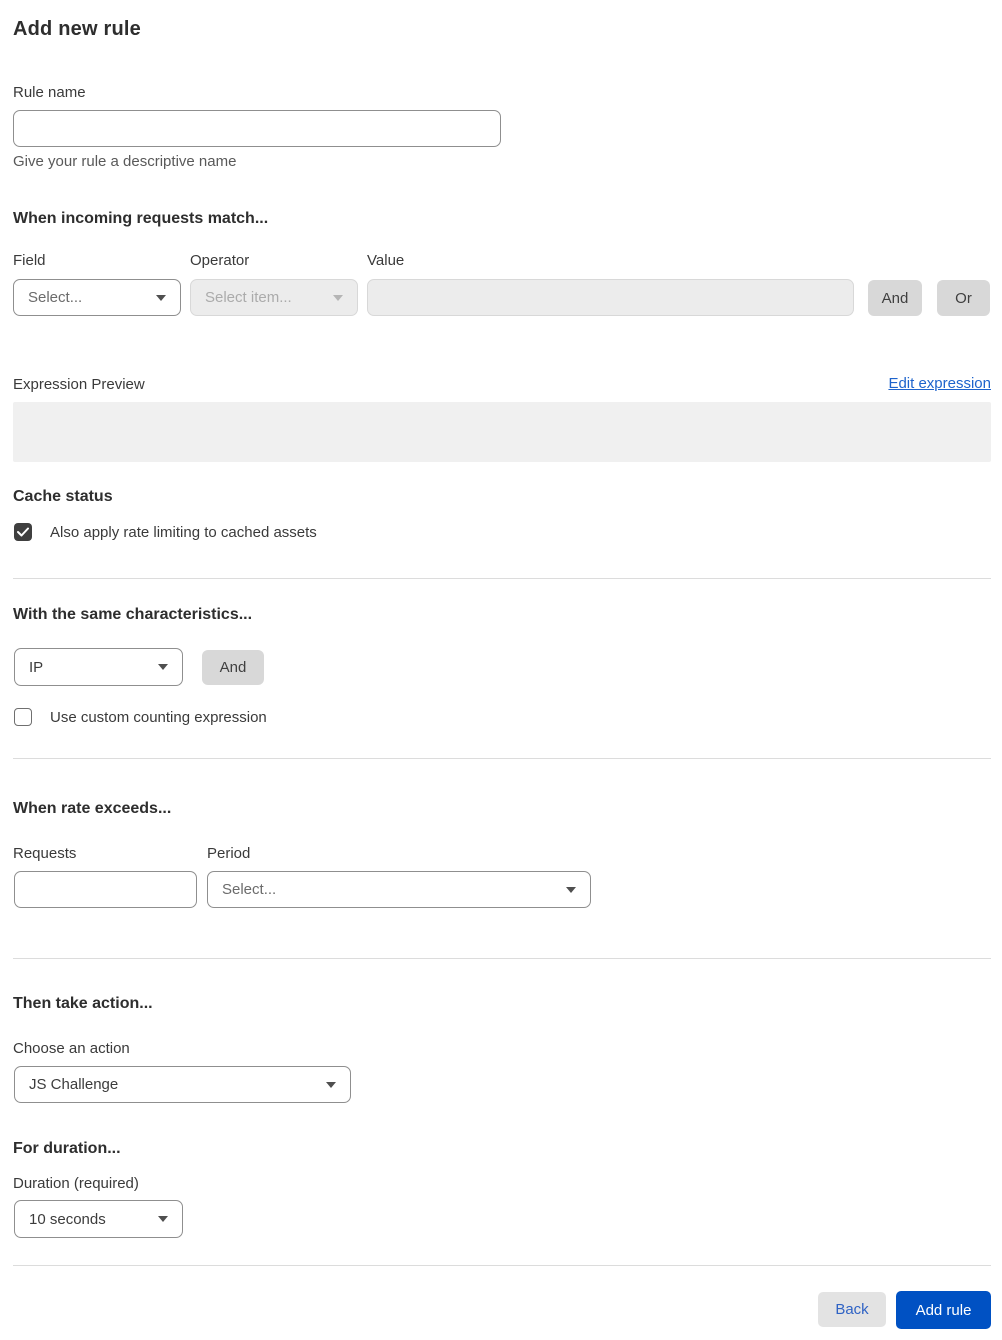 This screenshot has width=1002, height=1340. What do you see at coordinates (502, 432) in the screenshot?
I see `expression-preview-box` at bounding box center [502, 432].